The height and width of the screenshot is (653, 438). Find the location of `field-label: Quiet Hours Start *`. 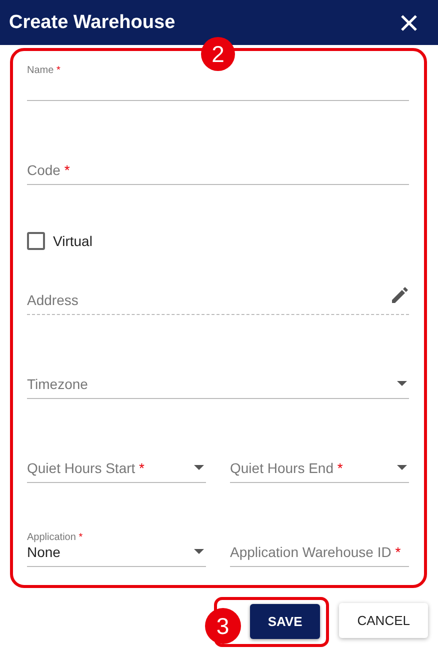

field-label: Quiet Hours Start * is located at coordinates (86, 468).